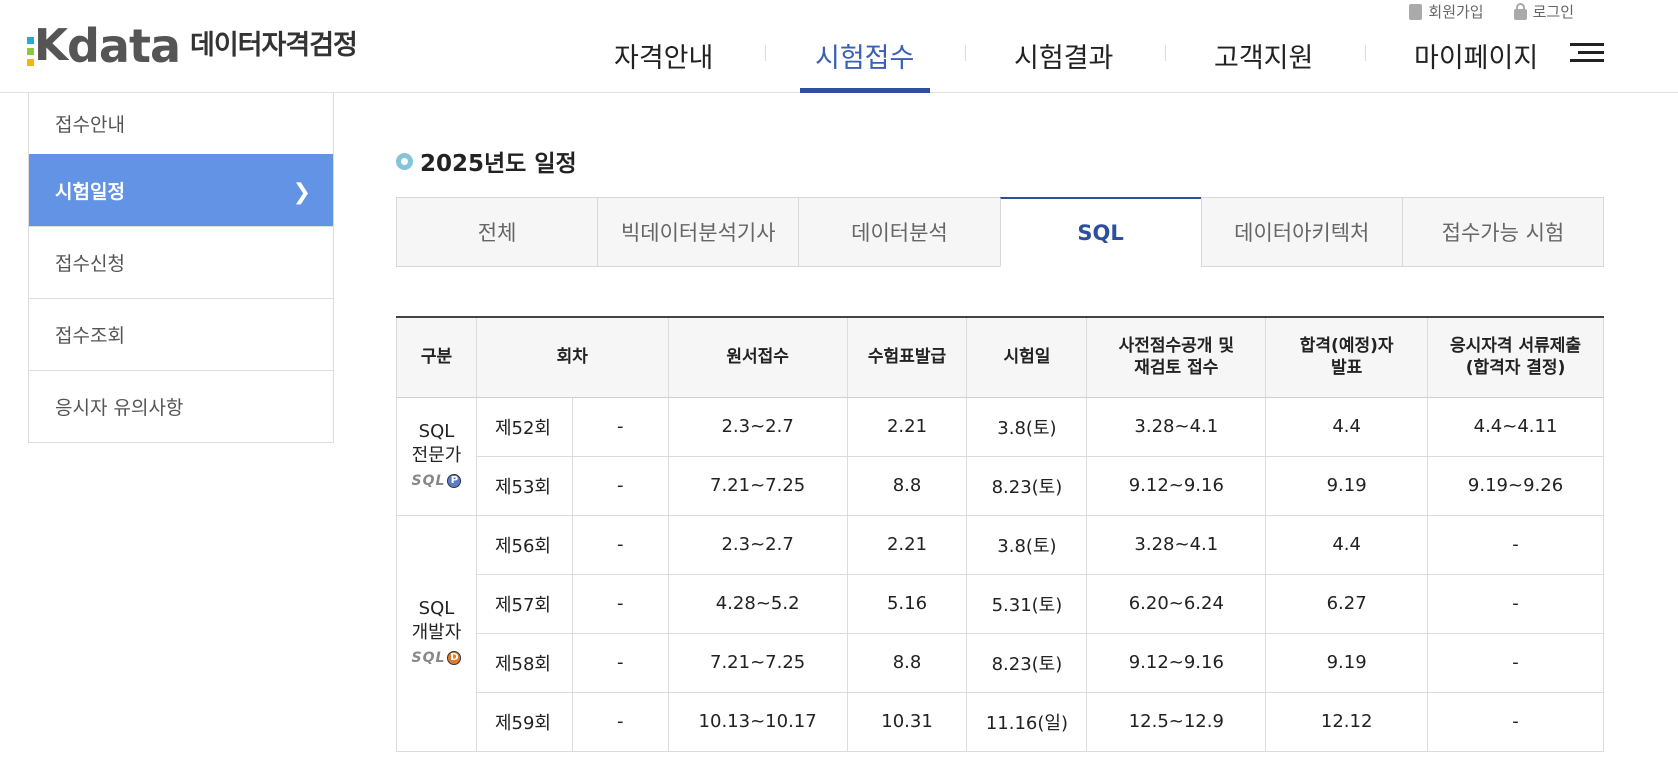 The width and height of the screenshot is (1678, 770). What do you see at coordinates (864, 55) in the screenshot?
I see `nav-exam-registration: 시험접수` at bounding box center [864, 55].